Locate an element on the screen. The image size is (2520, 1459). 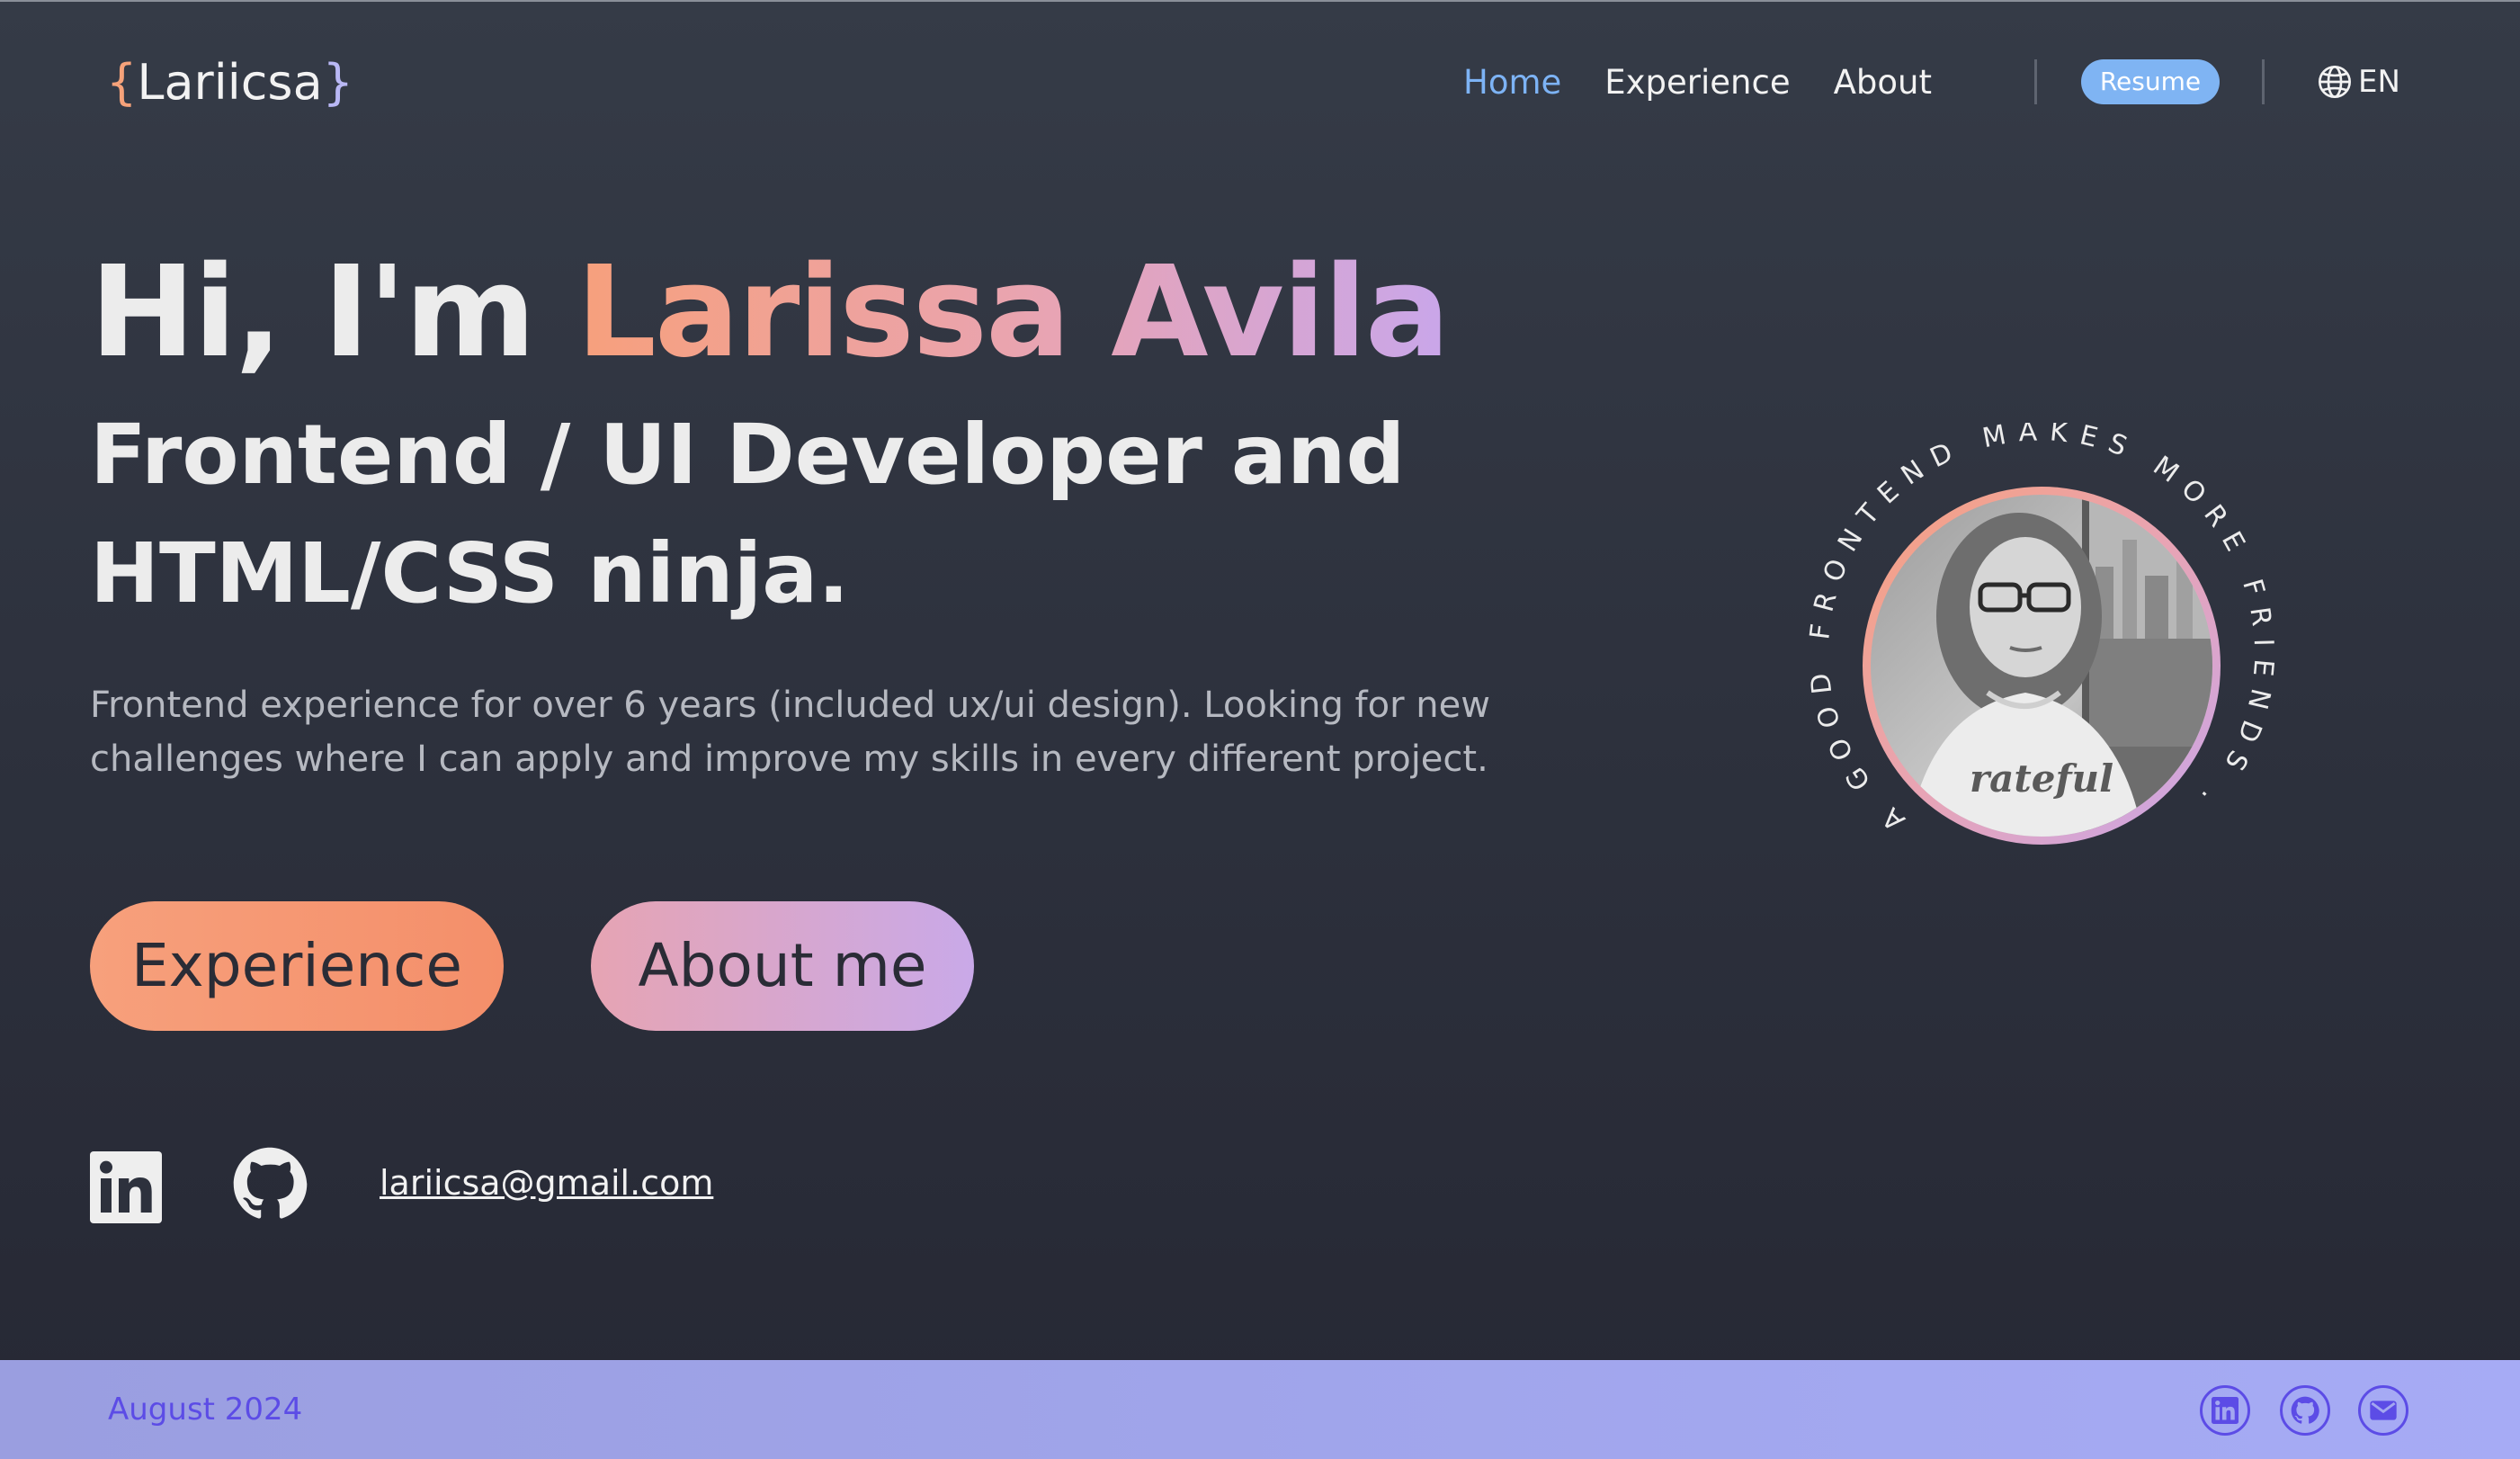
language-label: EN is located at coordinates (2379, 82).